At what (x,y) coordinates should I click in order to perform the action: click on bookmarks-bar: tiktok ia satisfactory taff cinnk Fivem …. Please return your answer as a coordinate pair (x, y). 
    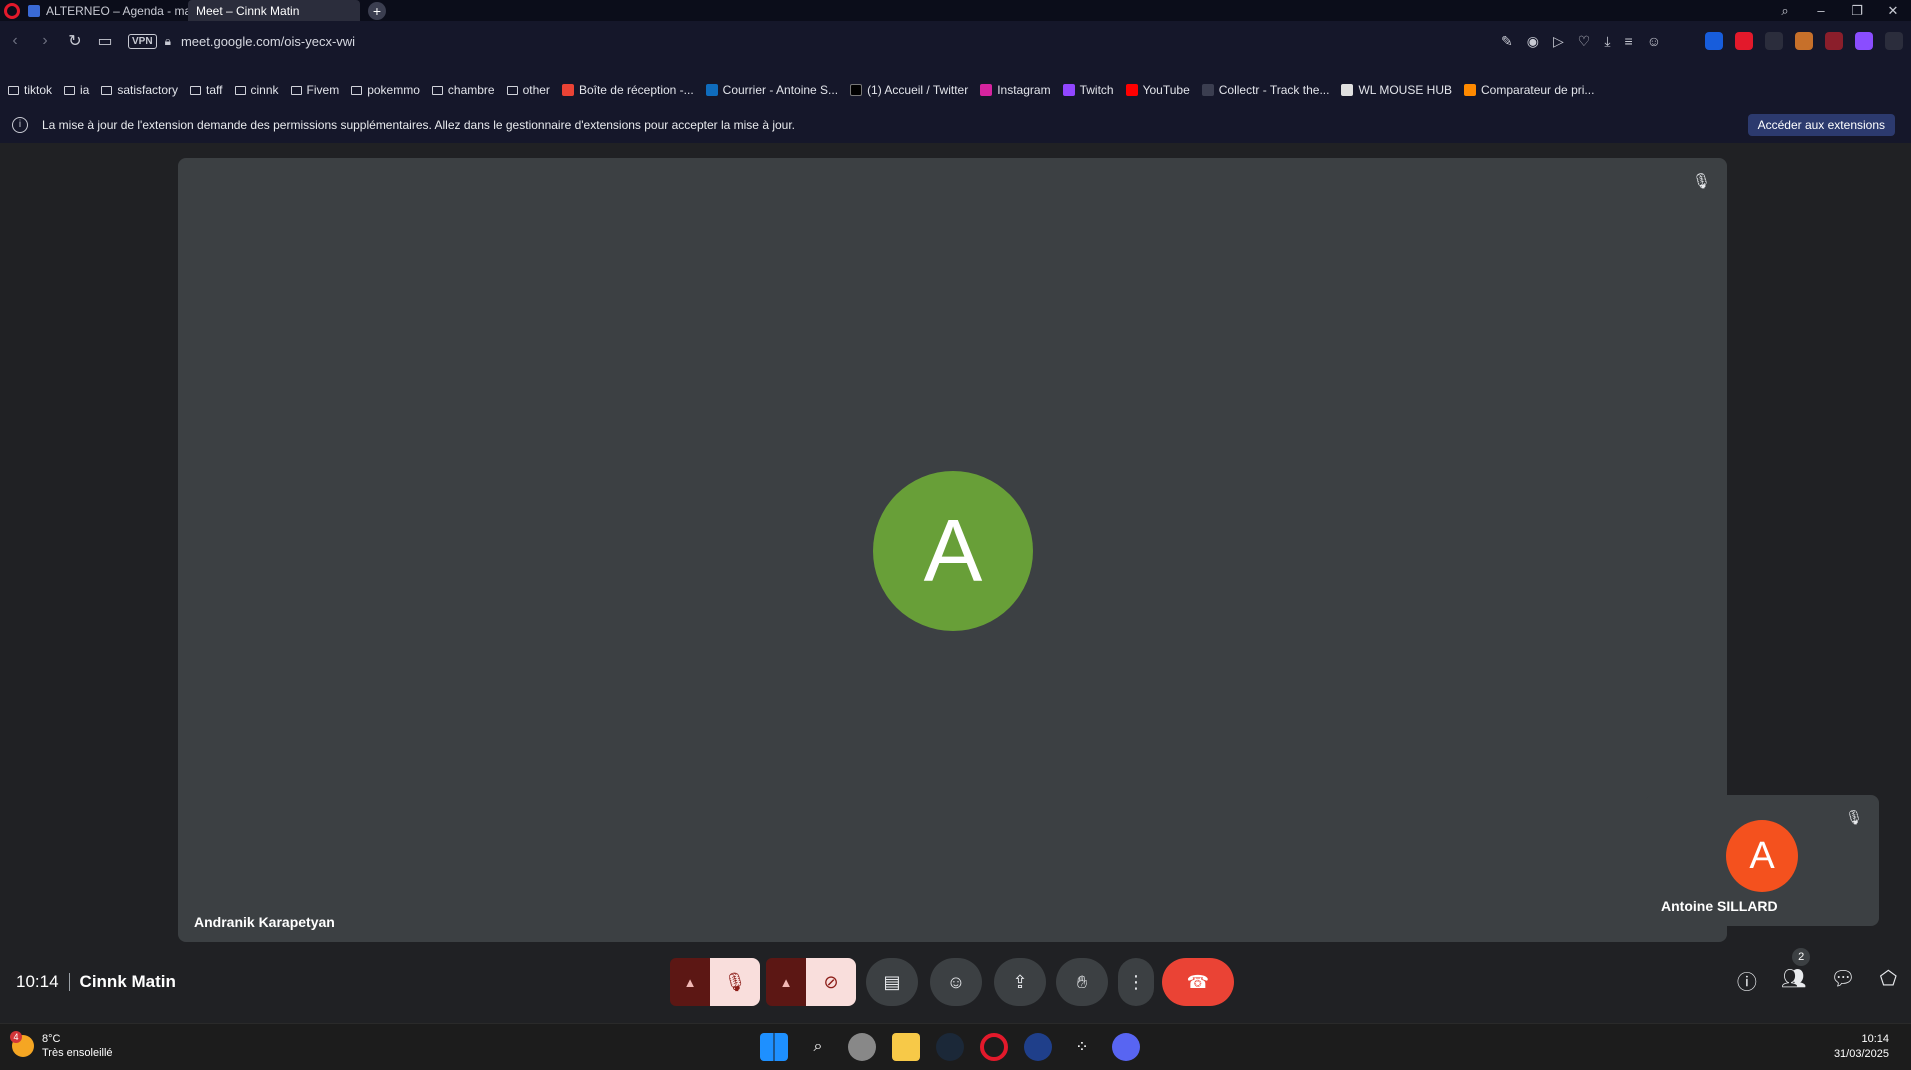
    Looking at the image, I should click on (955, 90).